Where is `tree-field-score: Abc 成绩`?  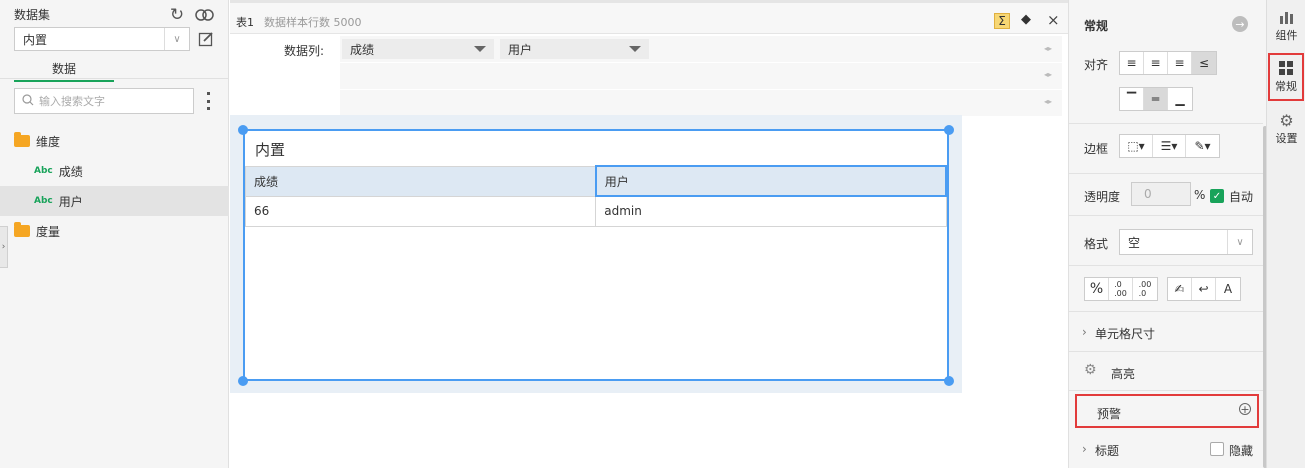 tree-field-score: Abc 成绩 is located at coordinates (114, 171).